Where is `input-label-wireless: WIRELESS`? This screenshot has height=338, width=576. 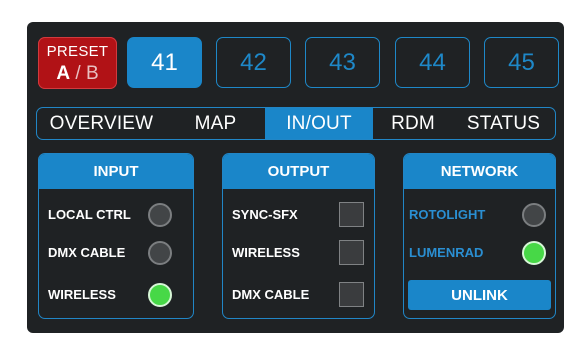
input-label-wireless: WIRELESS is located at coordinates (82, 294).